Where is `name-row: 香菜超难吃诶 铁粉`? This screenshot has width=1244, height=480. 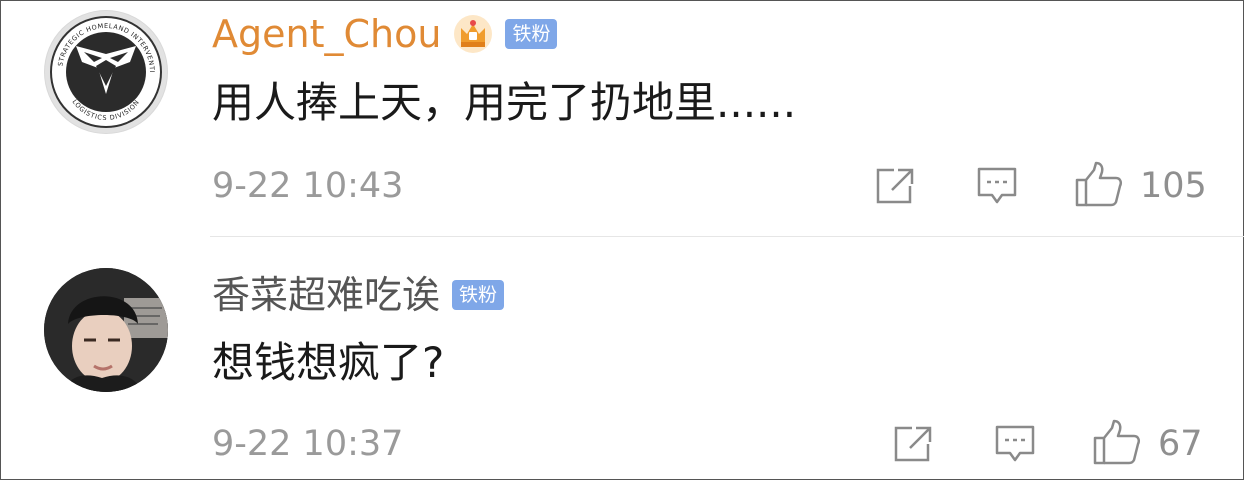 name-row: 香菜超难吃诶 铁粉 is located at coordinates (358, 295).